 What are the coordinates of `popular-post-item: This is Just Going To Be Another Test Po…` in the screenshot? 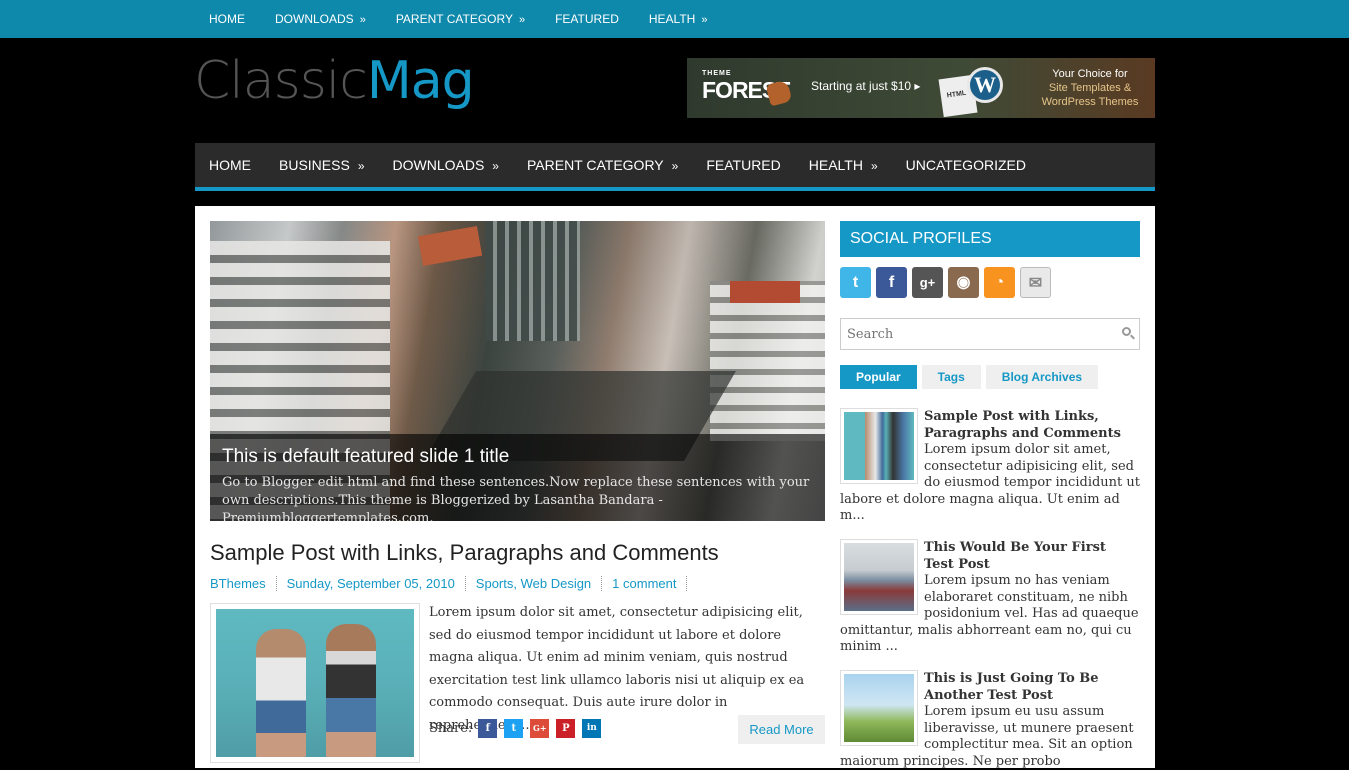 It's located at (990, 720).